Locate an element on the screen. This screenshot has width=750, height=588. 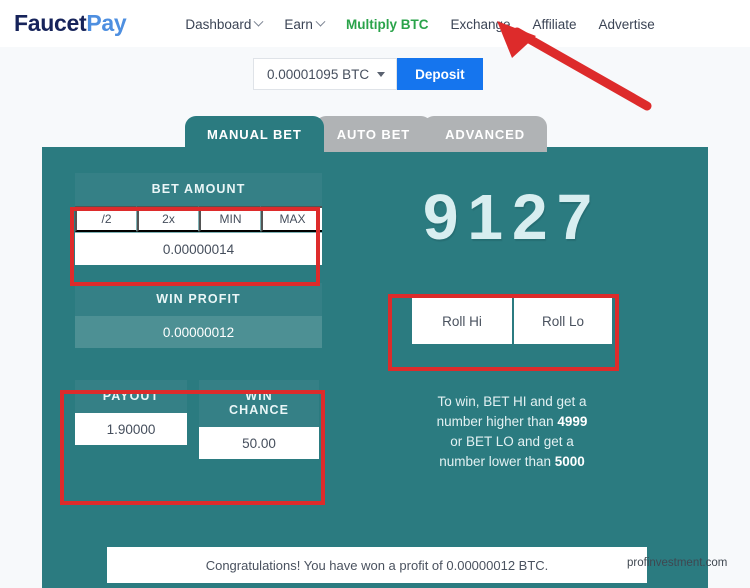
win-chance-label: WIN CHANCE is located at coordinates (259, 403).